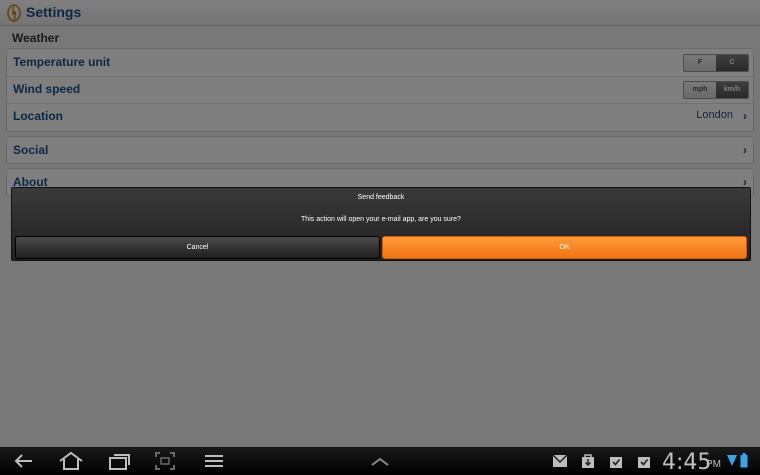  I want to click on system-bar: 4:45 PM, so click(380, 461).